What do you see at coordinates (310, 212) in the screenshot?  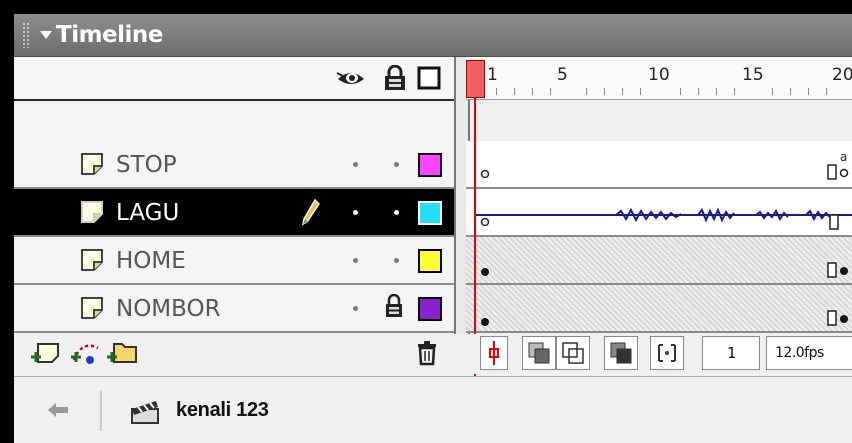 I see `pencil-edit-icon` at bounding box center [310, 212].